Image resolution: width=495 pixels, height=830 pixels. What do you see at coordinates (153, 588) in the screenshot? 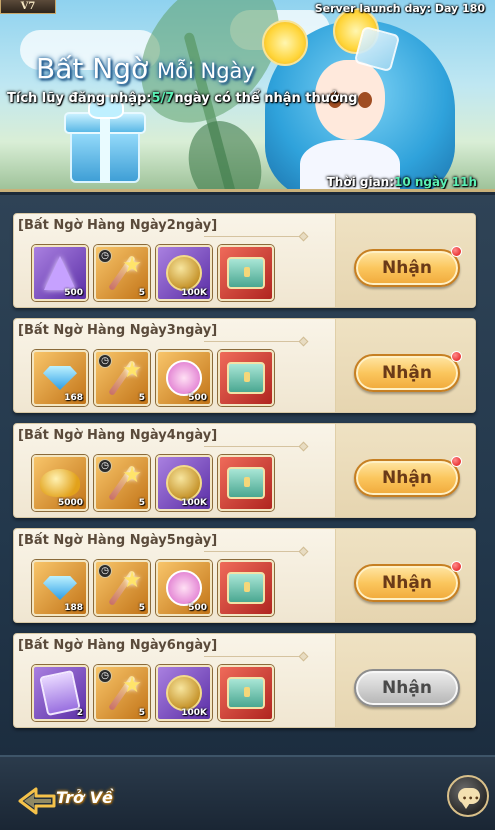
I see `reward-items: 188 ★ ◷ 5 500` at bounding box center [153, 588].